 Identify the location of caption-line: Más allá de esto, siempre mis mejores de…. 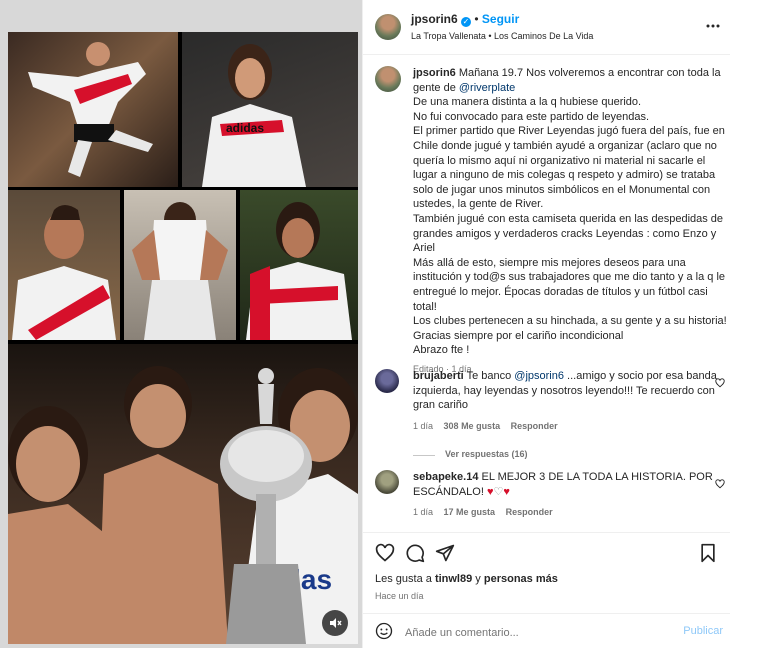
(549, 262).